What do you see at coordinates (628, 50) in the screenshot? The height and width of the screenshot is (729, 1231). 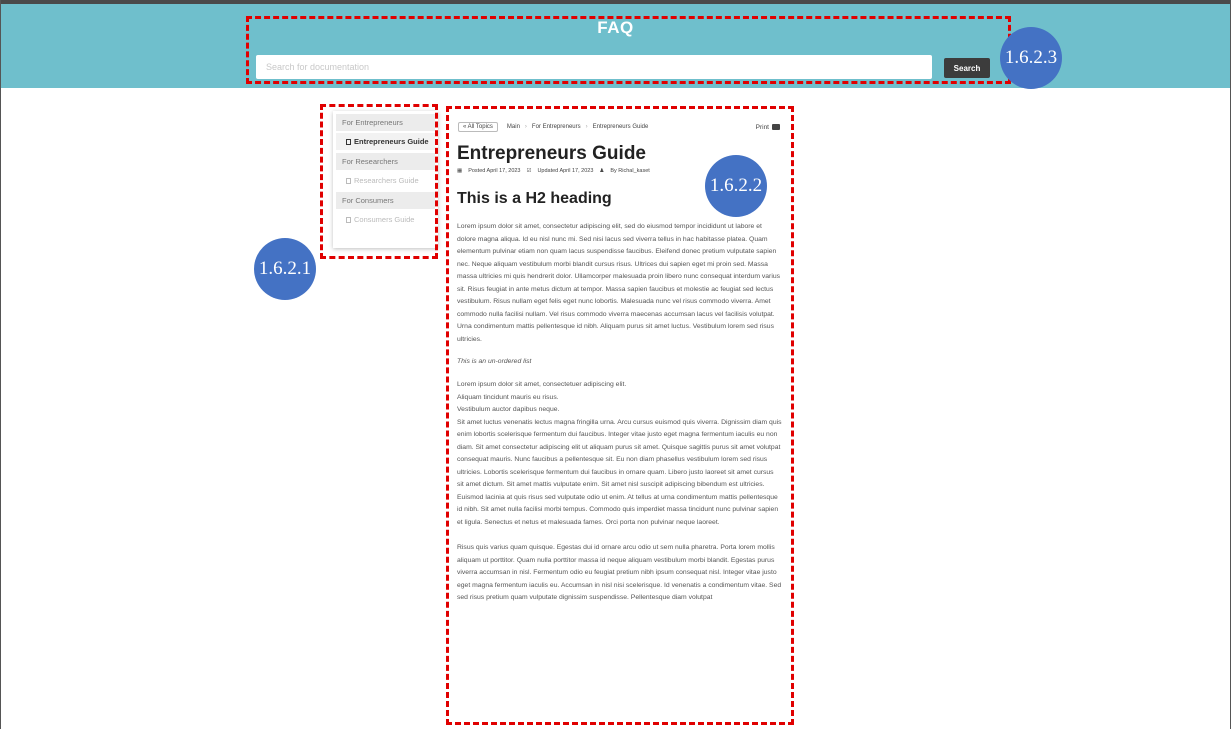 I see `annotation-box-search` at bounding box center [628, 50].